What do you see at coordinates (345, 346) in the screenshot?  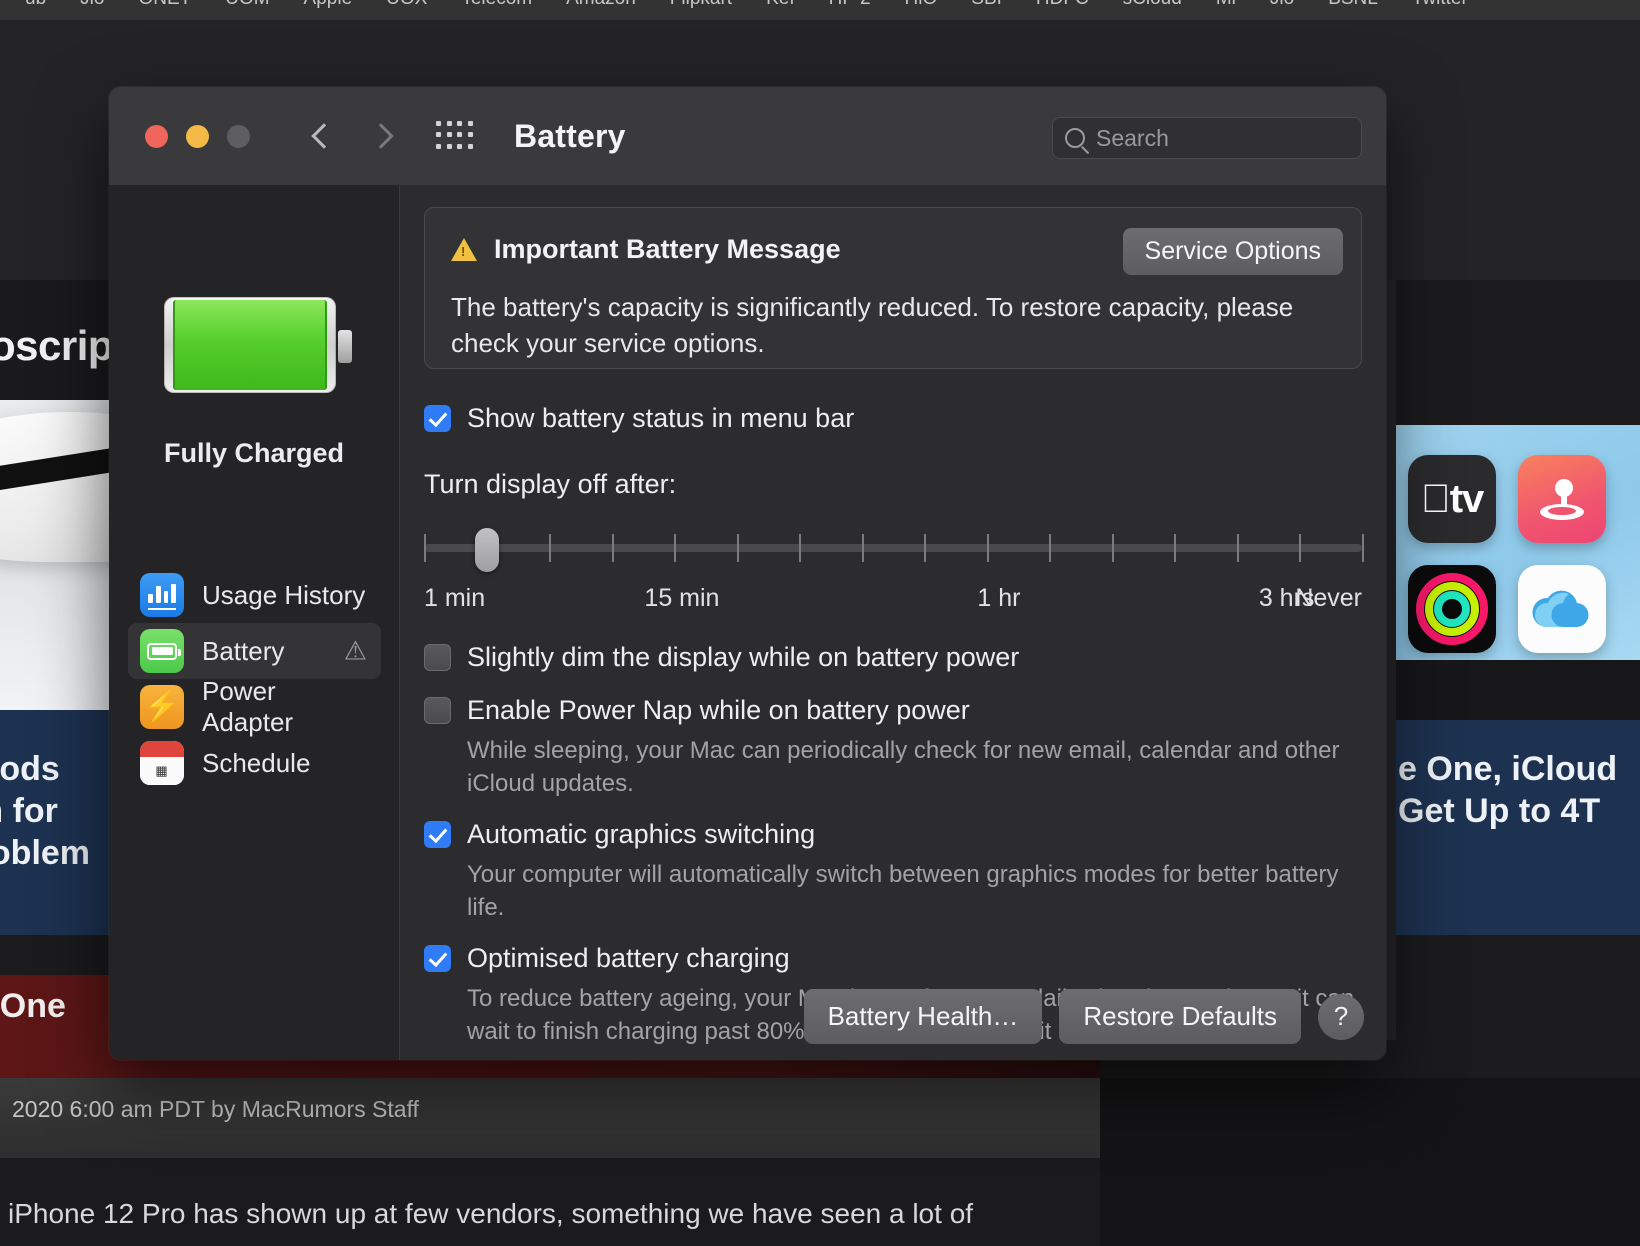 I see `battery-terminal` at bounding box center [345, 346].